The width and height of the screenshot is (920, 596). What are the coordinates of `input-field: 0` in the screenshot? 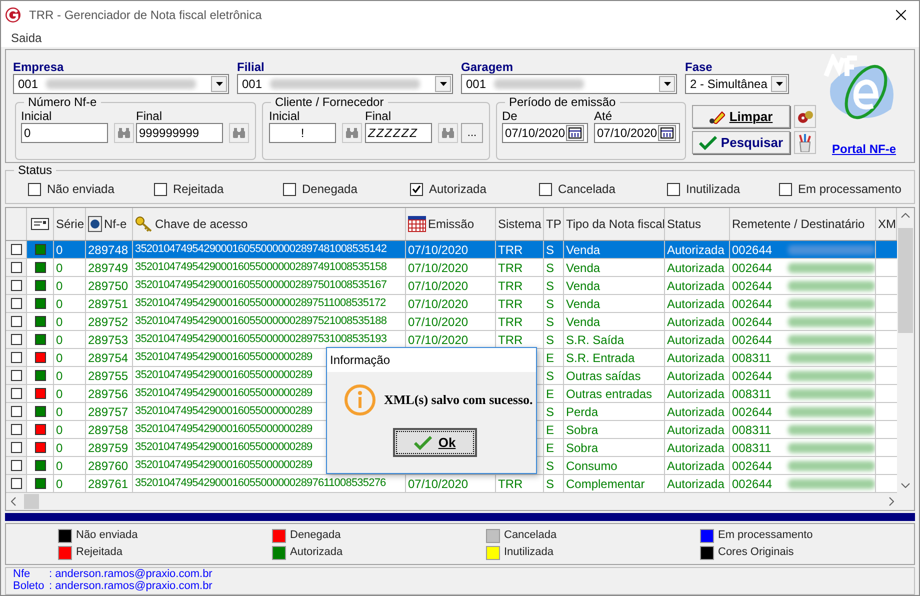 It's located at (64, 133).